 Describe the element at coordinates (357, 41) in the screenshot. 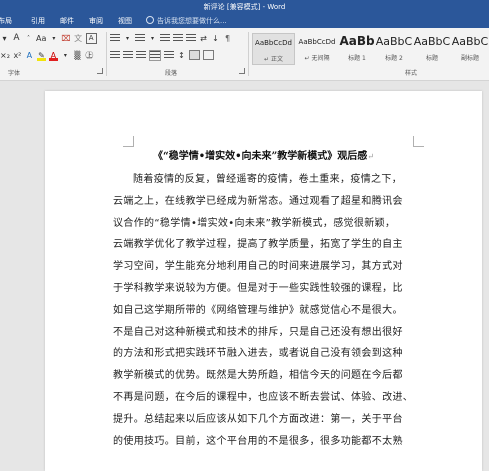

I see `style-heading-1-sample: AaBb` at that location.